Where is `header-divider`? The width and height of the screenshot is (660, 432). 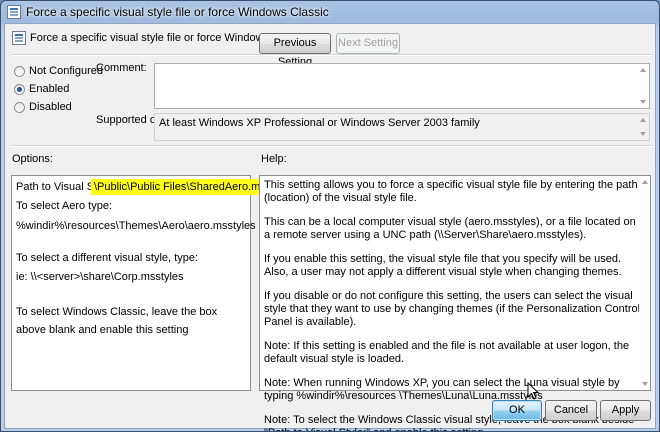
header-divider is located at coordinates (332, 55).